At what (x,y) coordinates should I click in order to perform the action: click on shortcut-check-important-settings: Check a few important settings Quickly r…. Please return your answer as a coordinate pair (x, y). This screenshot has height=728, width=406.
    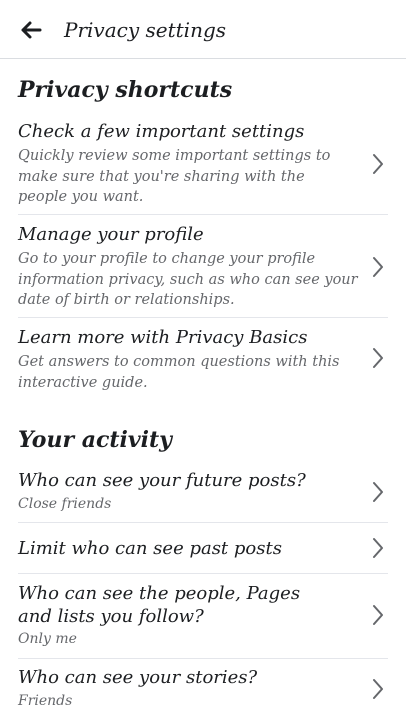
    Looking at the image, I should click on (203, 163).